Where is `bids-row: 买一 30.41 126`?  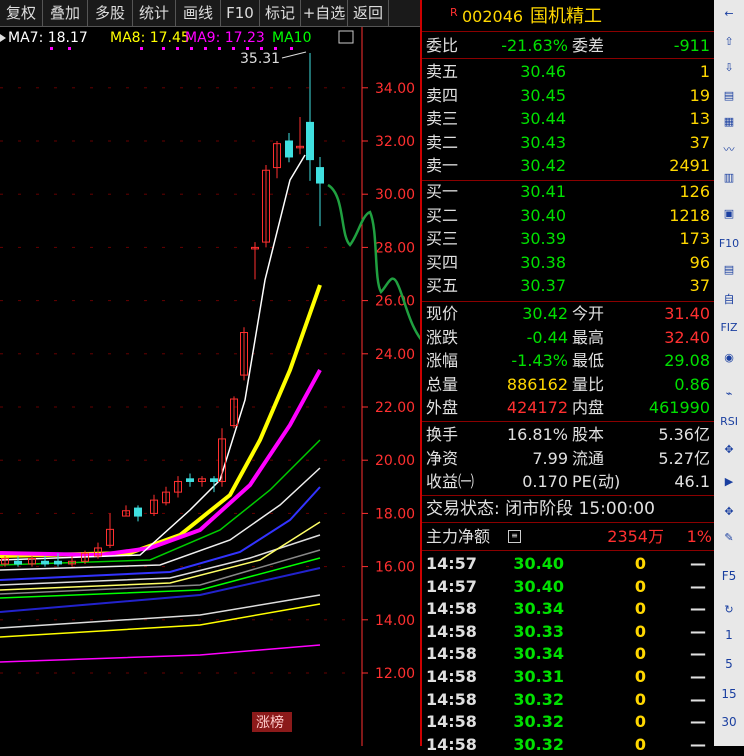 bids-row: 买一 30.41 126 is located at coordinates (568, 191).